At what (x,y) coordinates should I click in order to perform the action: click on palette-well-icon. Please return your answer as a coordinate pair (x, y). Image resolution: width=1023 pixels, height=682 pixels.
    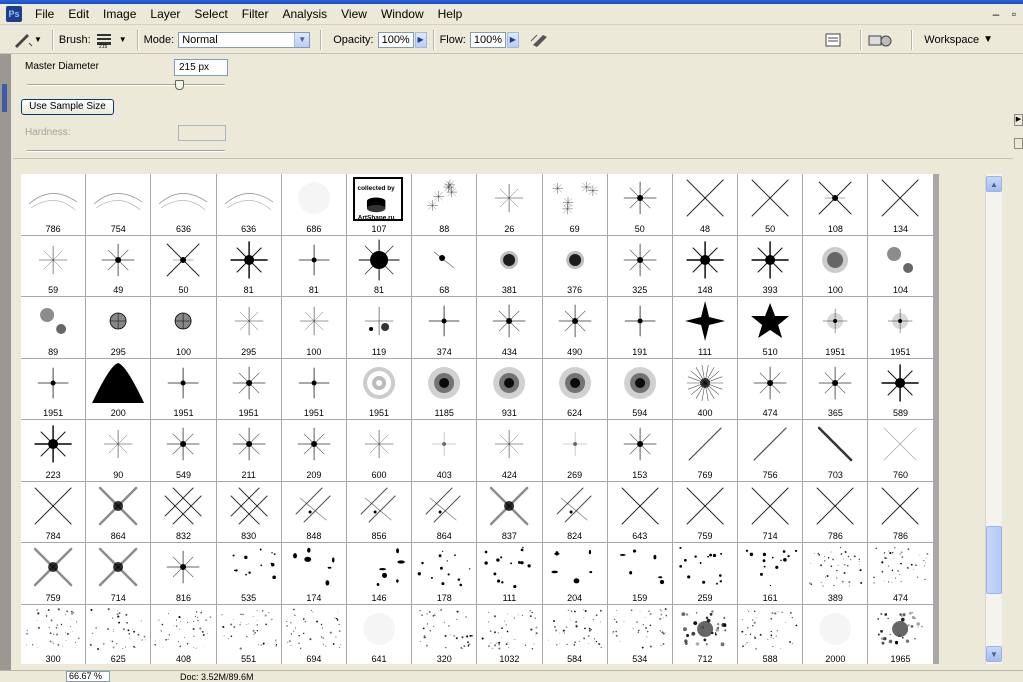
    Looking at the image, I should click on (833, 40).